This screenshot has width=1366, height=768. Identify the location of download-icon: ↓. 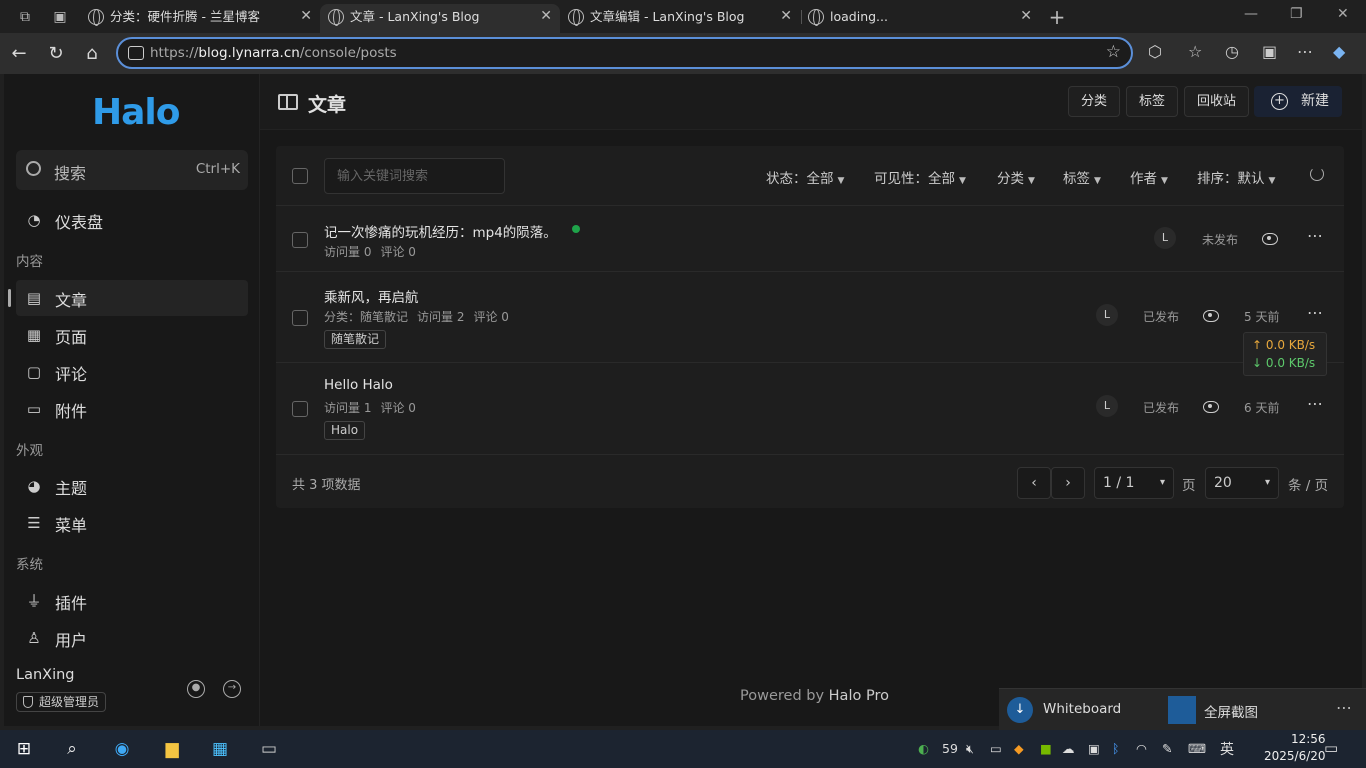
(1020, 710).